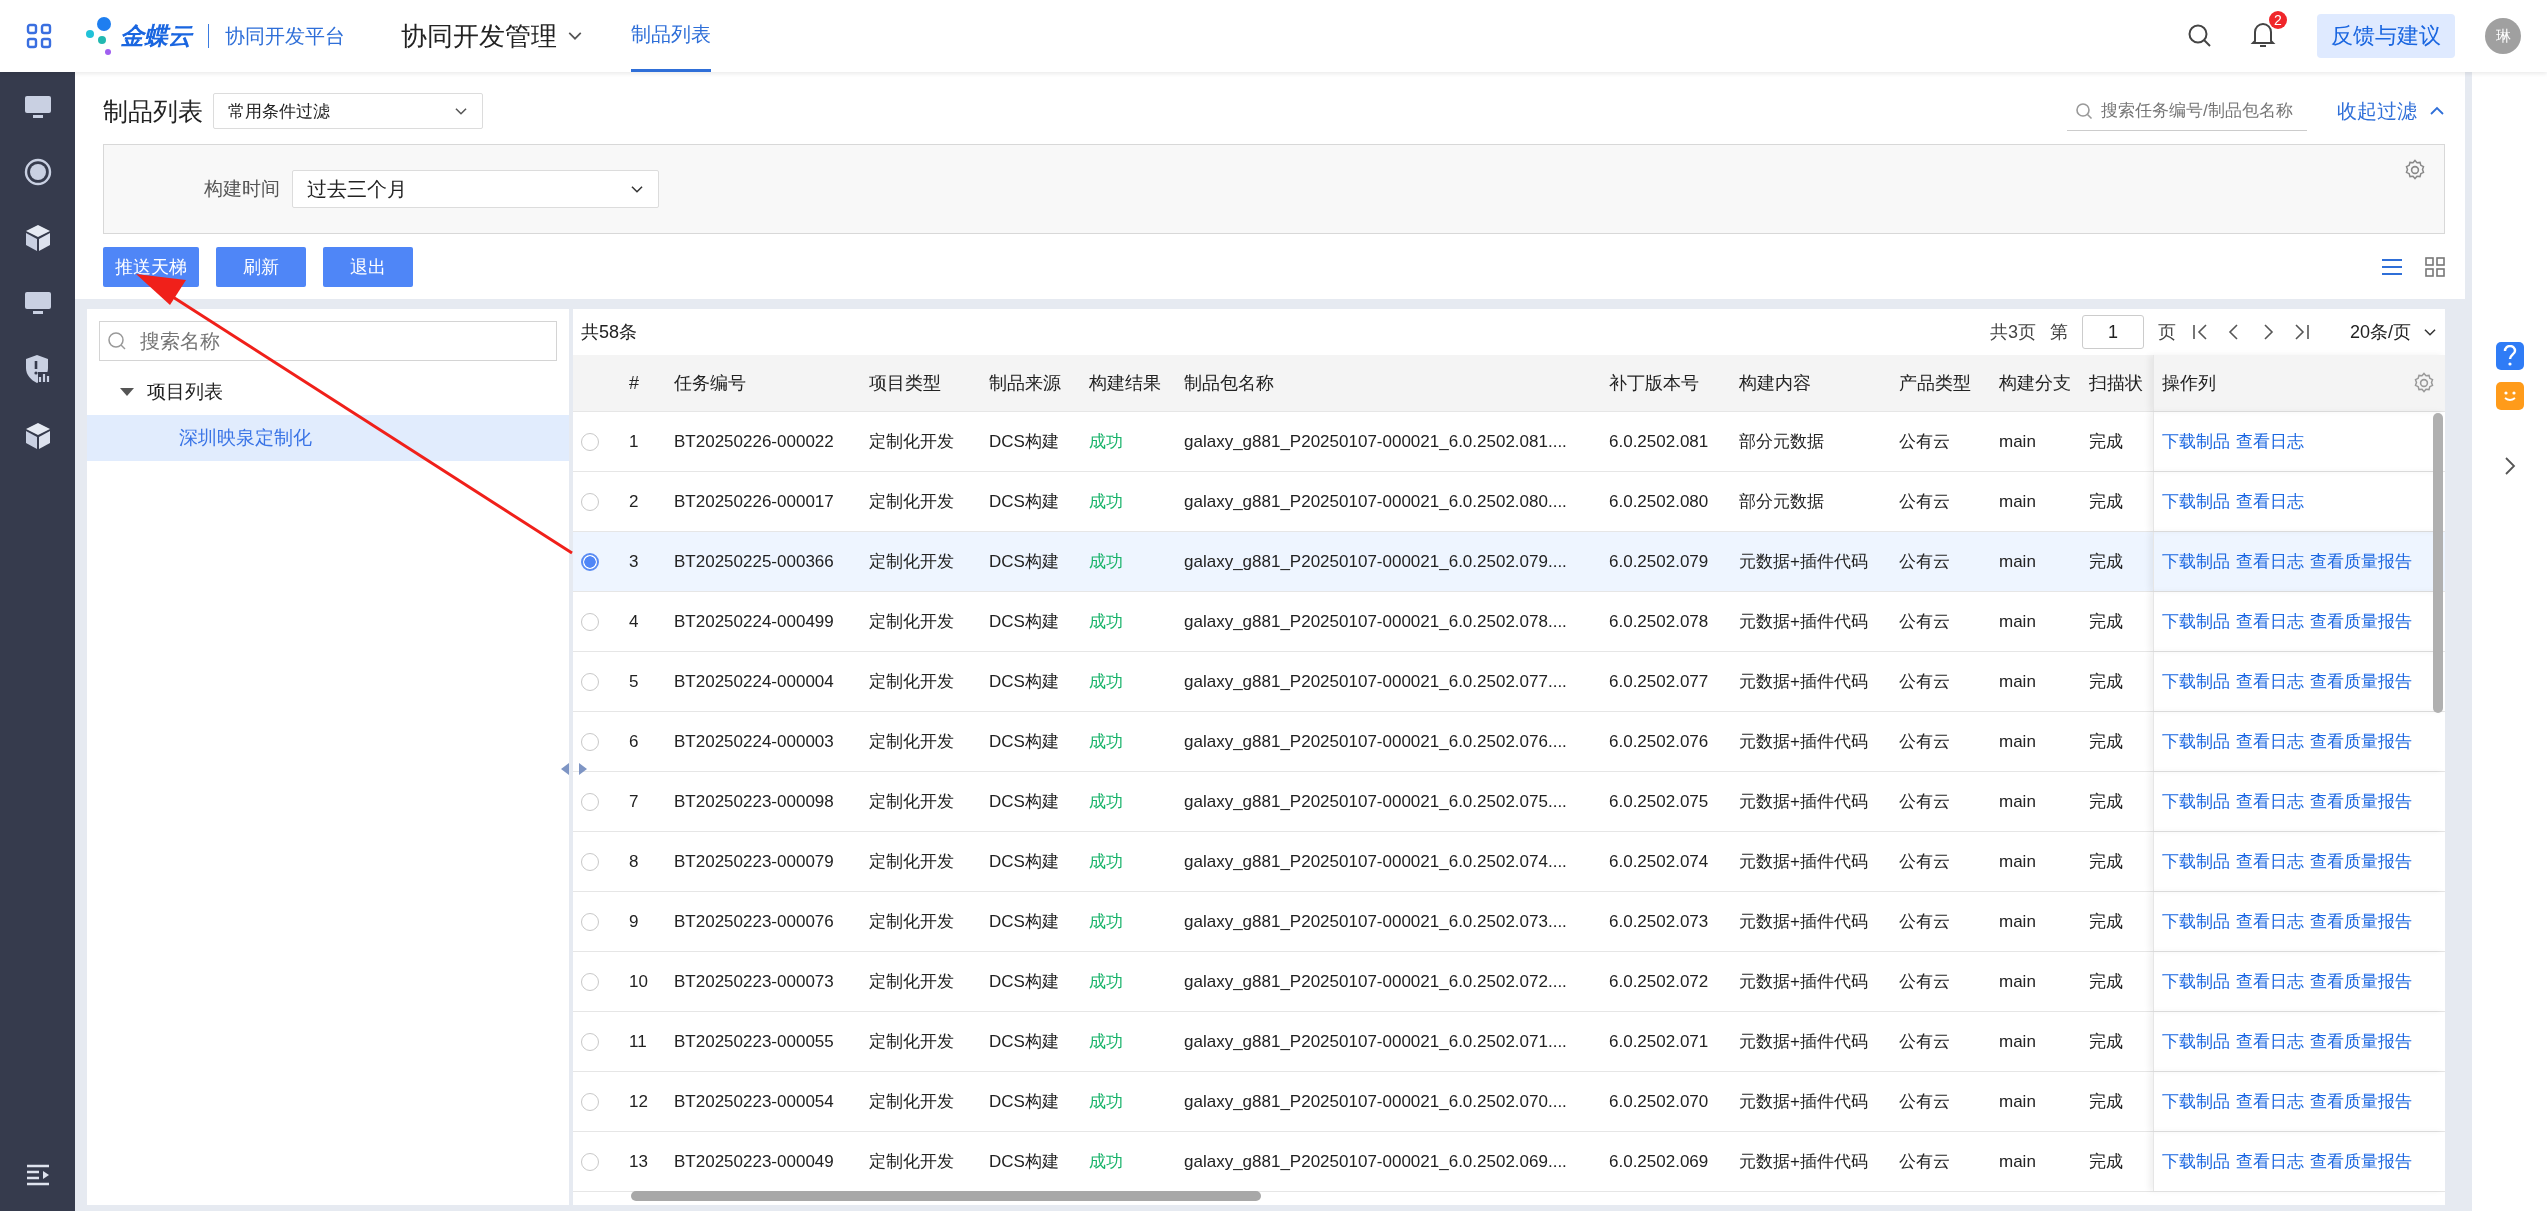 The height and width of the screenshot is (1211, 2547). What do you see at coordinates (2112, 332) in the screenshot?
I see `page-input: 1` at bounding box center [2112, 332].